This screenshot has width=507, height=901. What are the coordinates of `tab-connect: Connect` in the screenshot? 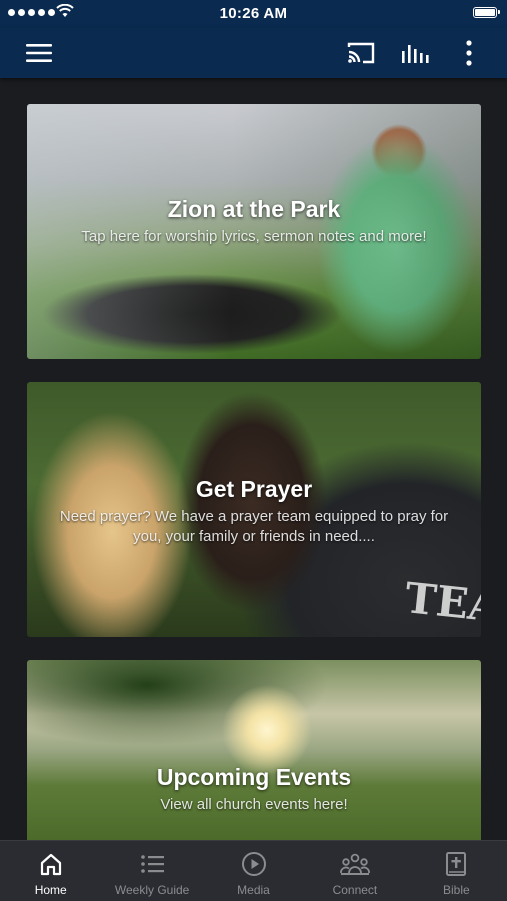 It's located at (354, 871).